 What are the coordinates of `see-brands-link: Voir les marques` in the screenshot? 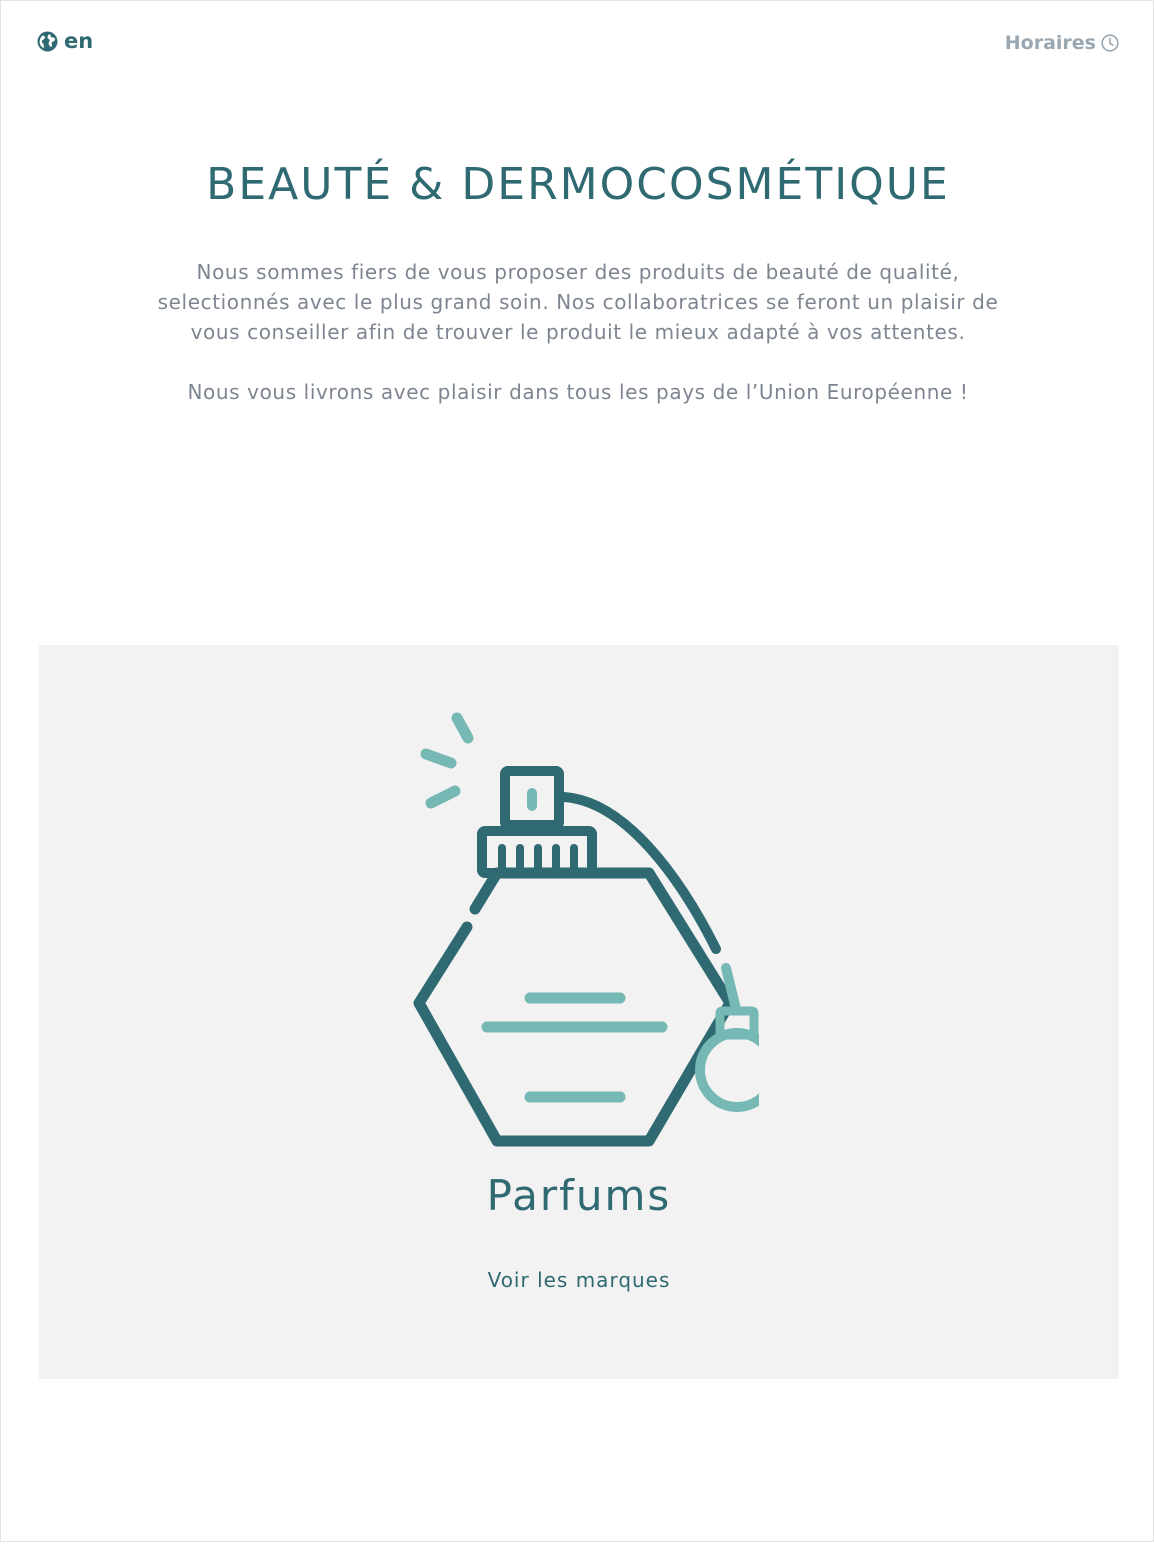 It's located at (579, 1280).